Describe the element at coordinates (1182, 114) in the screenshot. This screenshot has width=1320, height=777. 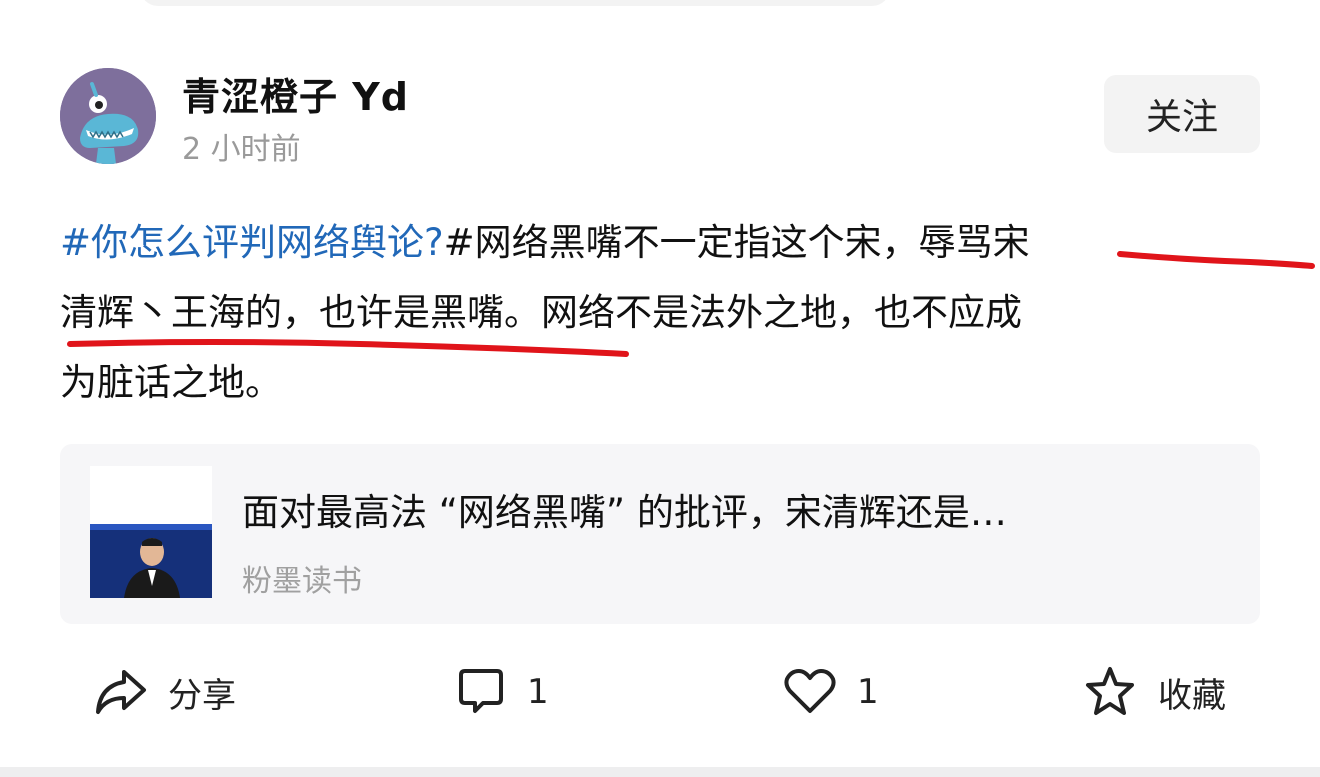
I see `follow-button: 关注` at that location.